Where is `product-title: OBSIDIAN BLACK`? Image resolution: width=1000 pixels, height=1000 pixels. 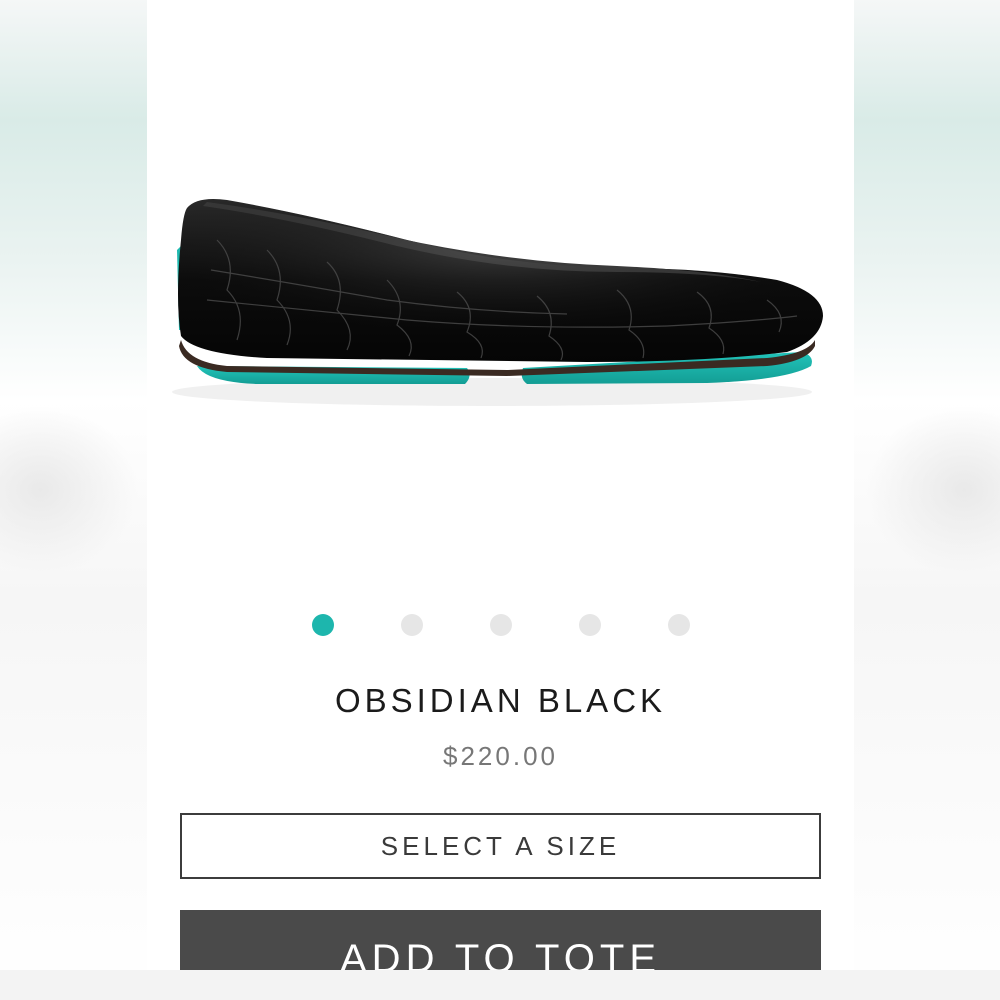 product-title: OBSIDIAN BLACK is located at coordinates (500, 700).